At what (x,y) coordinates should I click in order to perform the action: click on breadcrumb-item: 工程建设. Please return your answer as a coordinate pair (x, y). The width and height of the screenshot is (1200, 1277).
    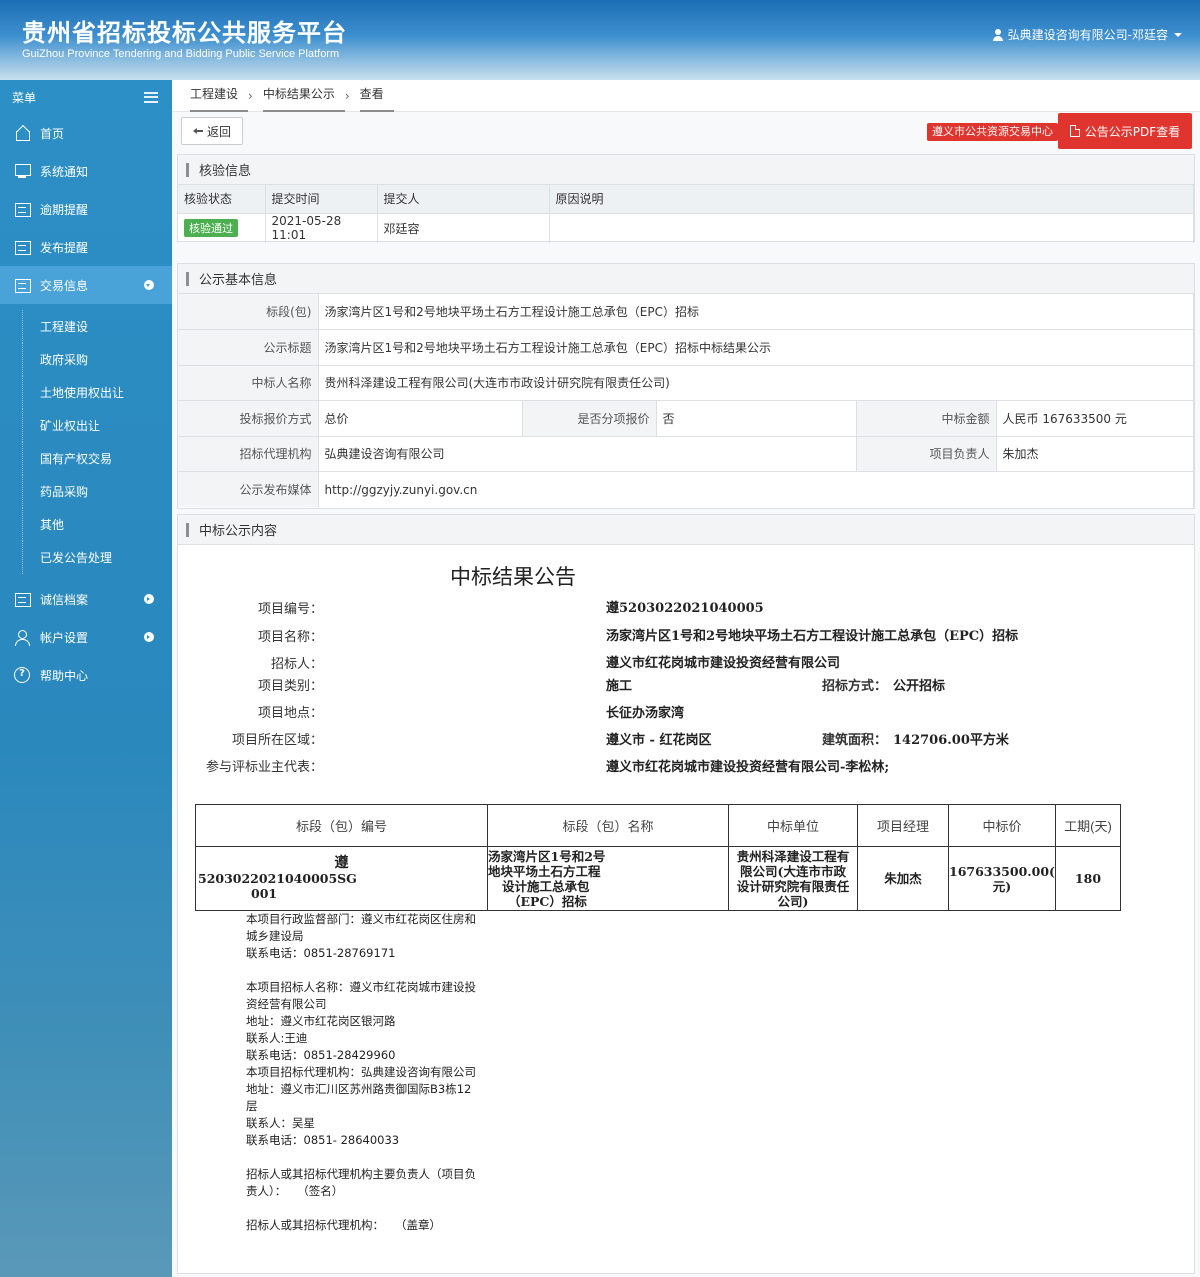
    Looking at the image, I should click on (219, 96).